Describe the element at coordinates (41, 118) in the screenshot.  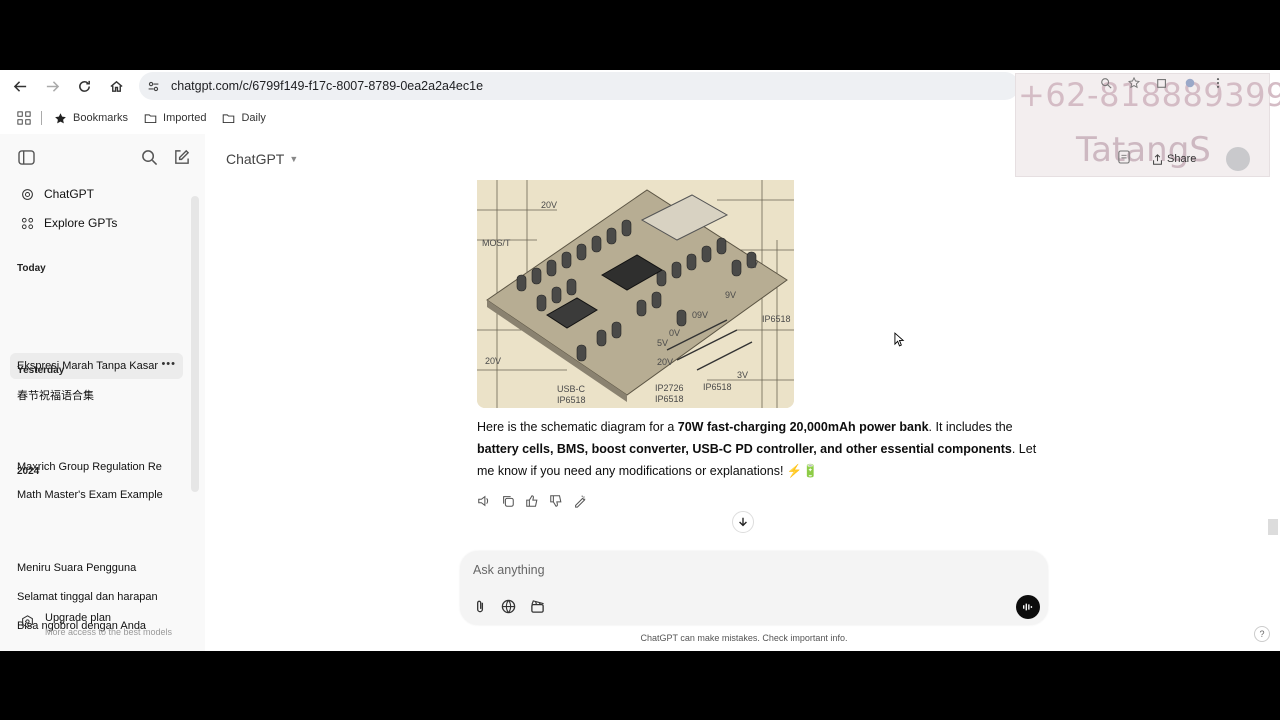
I see `bookmarks-divider` at that location.